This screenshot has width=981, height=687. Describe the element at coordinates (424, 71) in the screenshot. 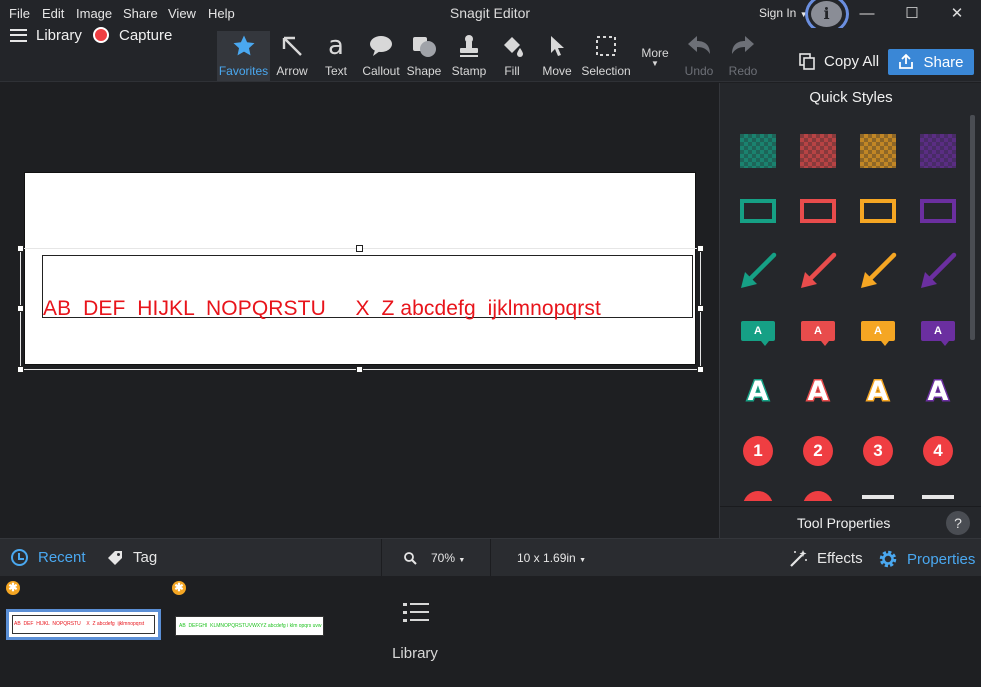

I see `tool-shape-label: Shape` at that location.